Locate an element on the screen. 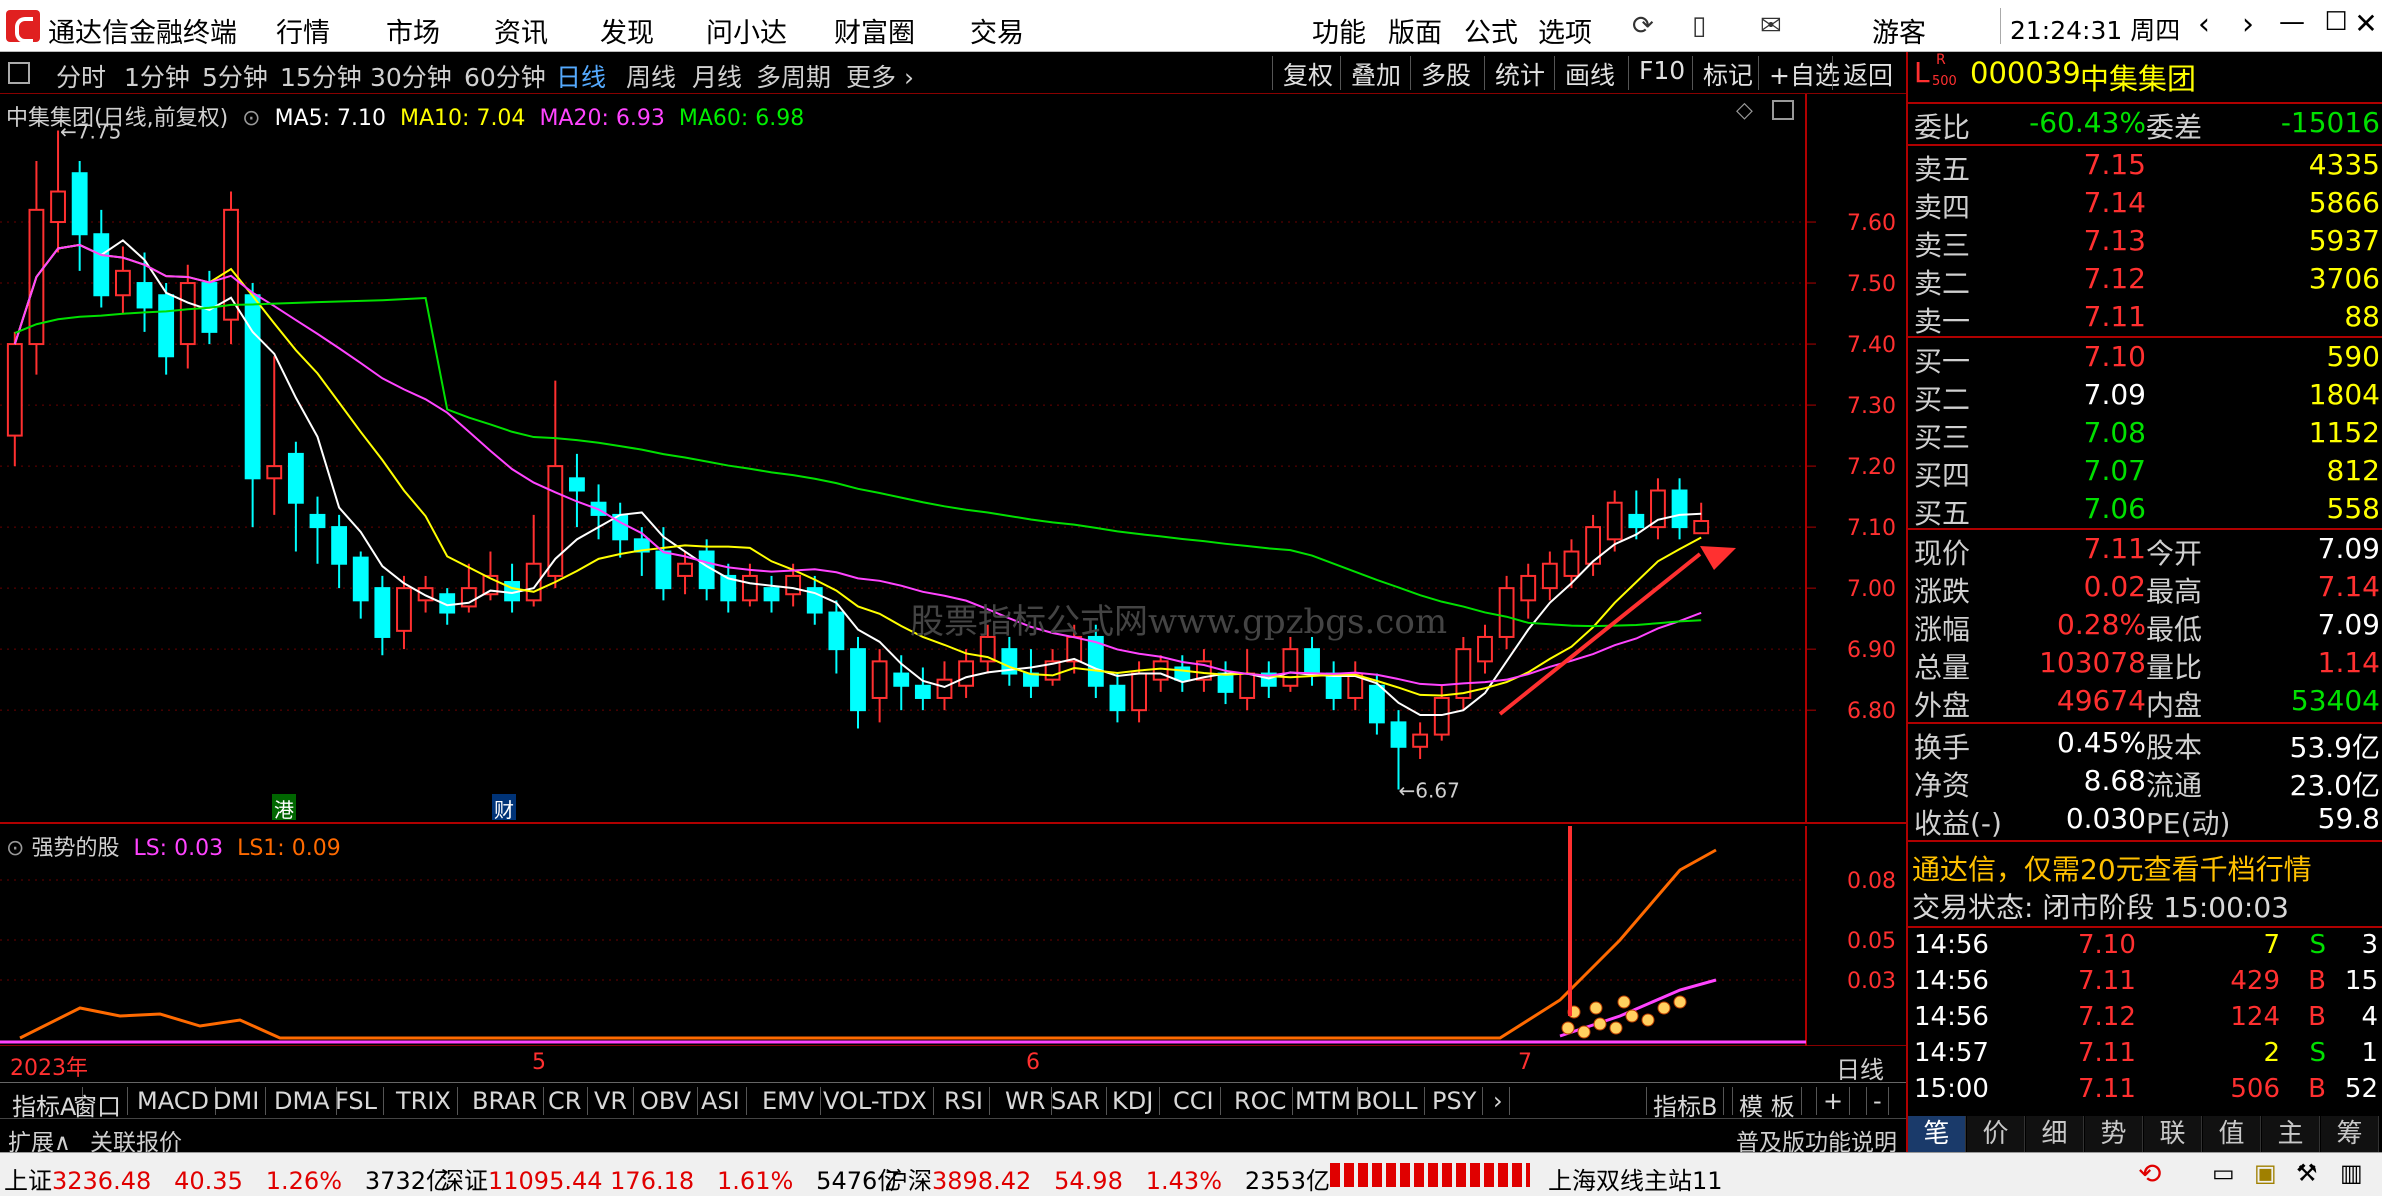 Image resolution: width=2382 pixels, height=1196 pixels. panel-tab-0: 笔 is located at coordinates (1937, 1134).